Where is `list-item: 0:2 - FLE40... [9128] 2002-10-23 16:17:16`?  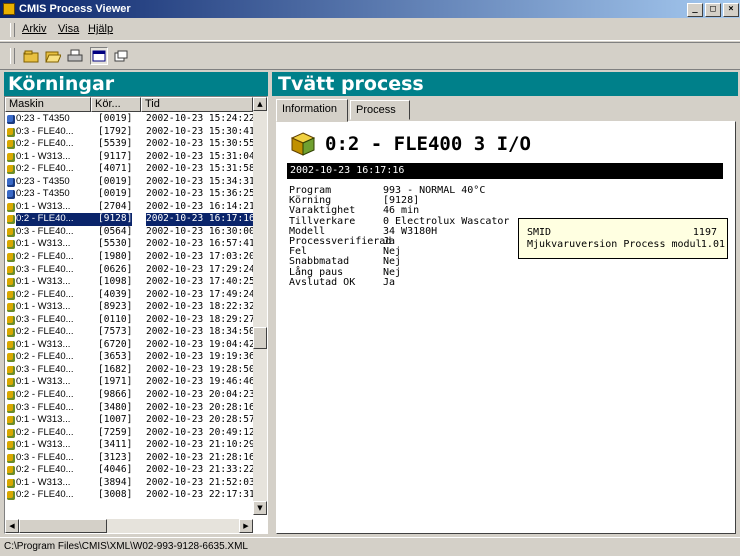 list-item: 0:2 - FLE40... [9128] 2002-10-23 16:17:16 is located at coordinates (130, 219).